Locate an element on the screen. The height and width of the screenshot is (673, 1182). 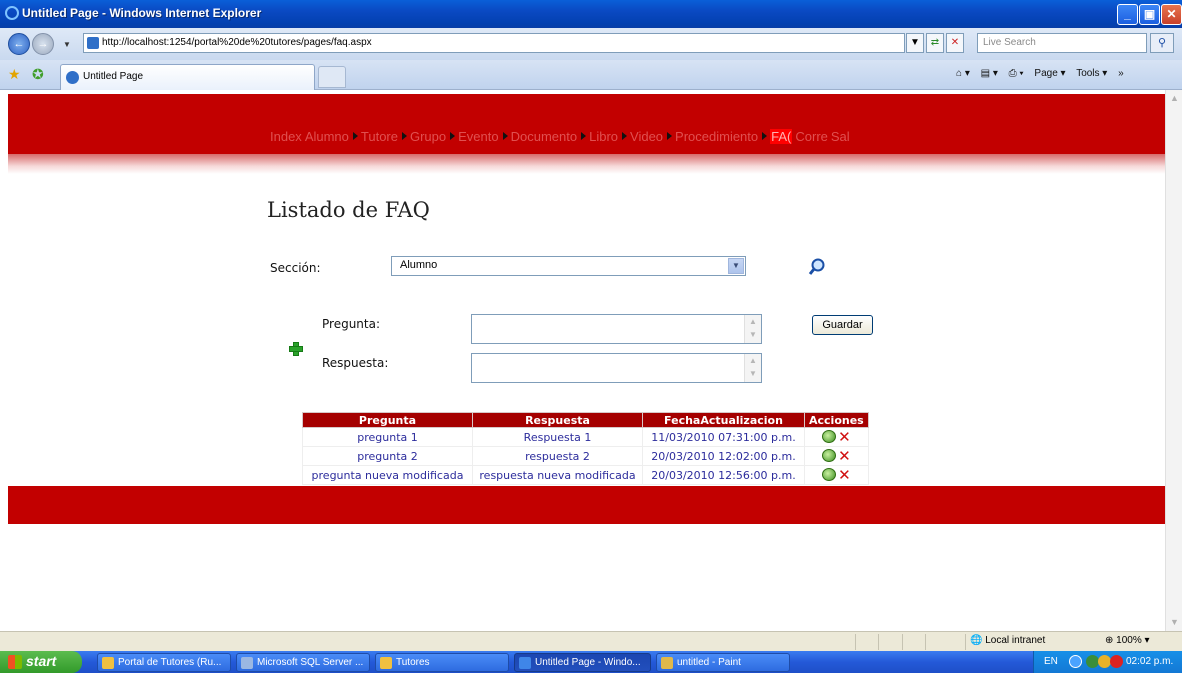
forward-button: → is located at coordinates (43, 44).